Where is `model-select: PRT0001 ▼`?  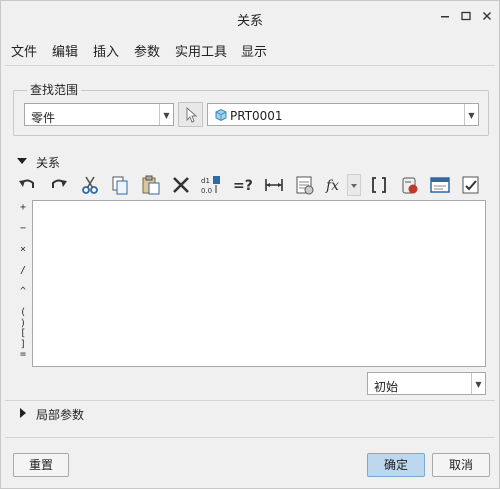
model-select: PRT0001 ▼ is located at coordinates (343, 114).